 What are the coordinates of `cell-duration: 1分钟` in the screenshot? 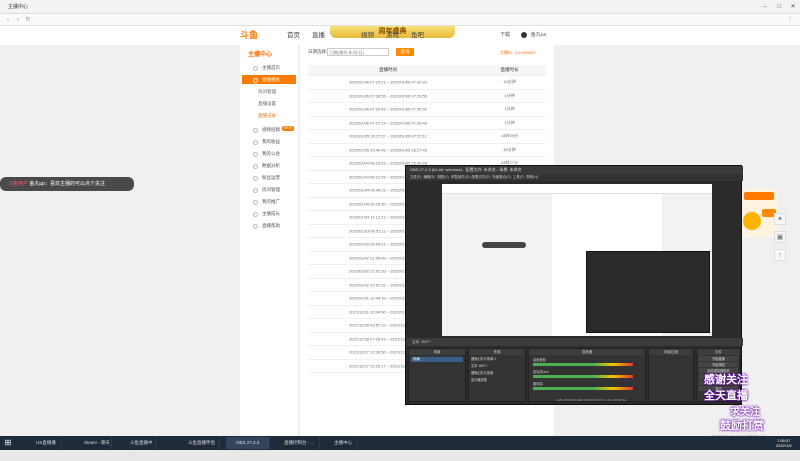 It's located at (509, 109).